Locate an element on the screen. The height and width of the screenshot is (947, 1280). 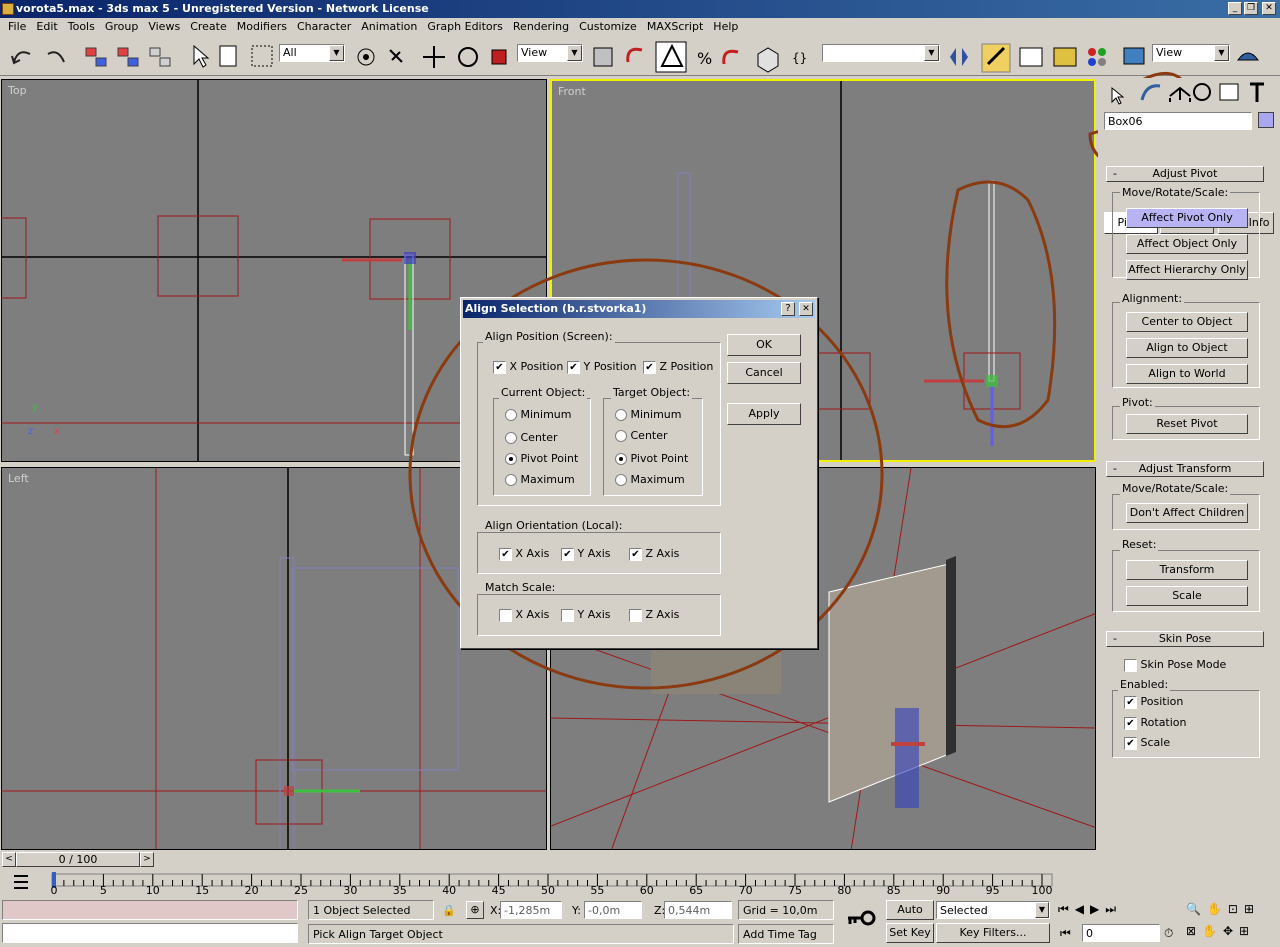
affect-hierarchy-only-button: Affect Hierarchy Only is located at coordinates (1187, 270).